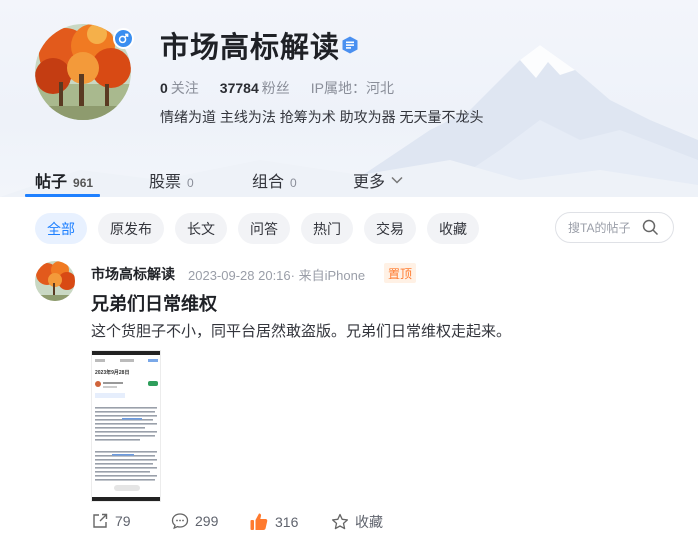 The height and width of the screenshot is (555, 698). What do you see at coordinates (349, 178) in the screenshot?
I see `profile-tabs: 帖子 961 股票 0 组合 0 更多` at bounding box center [349, 178].